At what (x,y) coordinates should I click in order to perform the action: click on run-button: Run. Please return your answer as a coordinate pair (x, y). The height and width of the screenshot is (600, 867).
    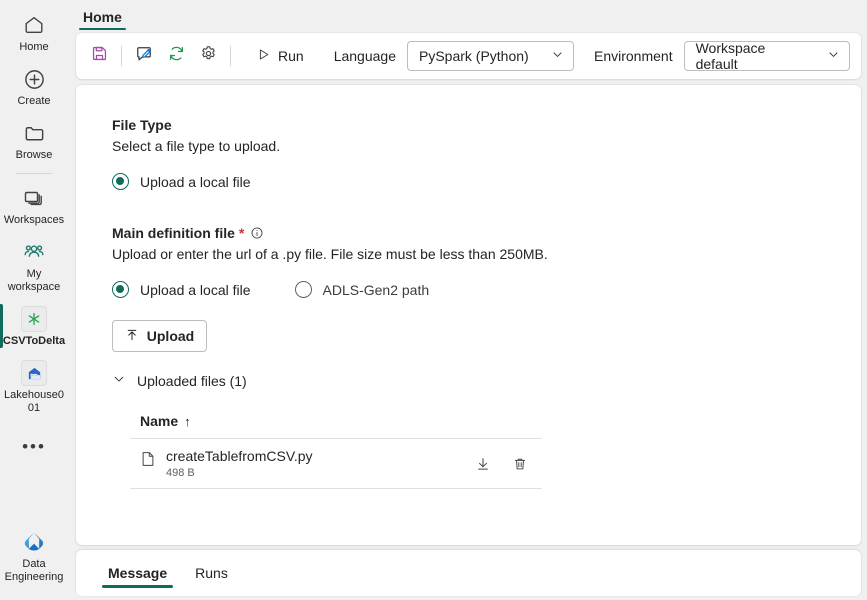
    Looking at the image, I should click on (280, 56).